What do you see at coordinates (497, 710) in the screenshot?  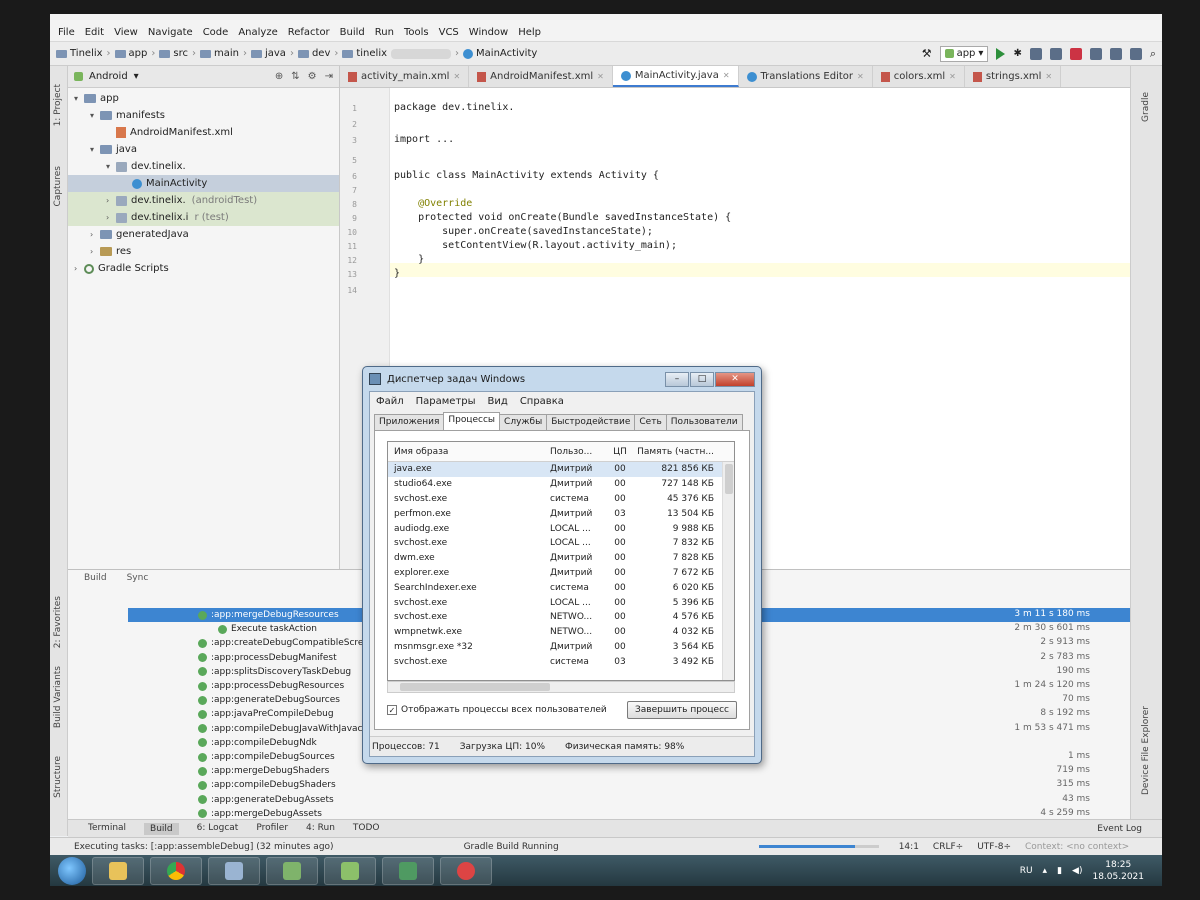 I see `show-all-users-checkbox: ✓ Отображать процессы всех пользователей` at bounding box center [497, 710].